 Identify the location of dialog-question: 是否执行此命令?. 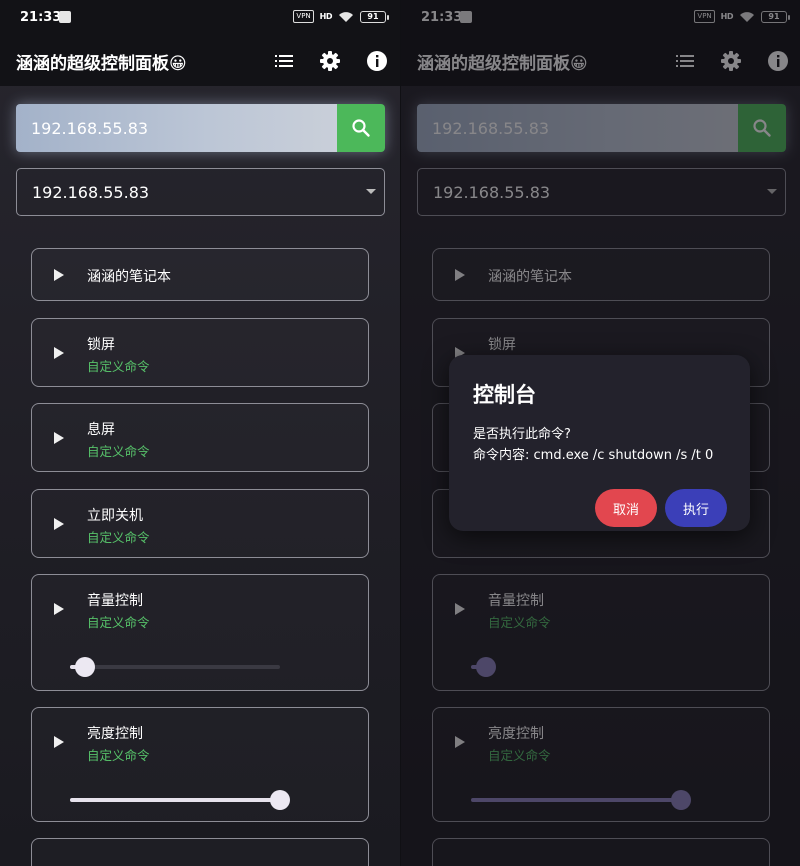
(522, 434).